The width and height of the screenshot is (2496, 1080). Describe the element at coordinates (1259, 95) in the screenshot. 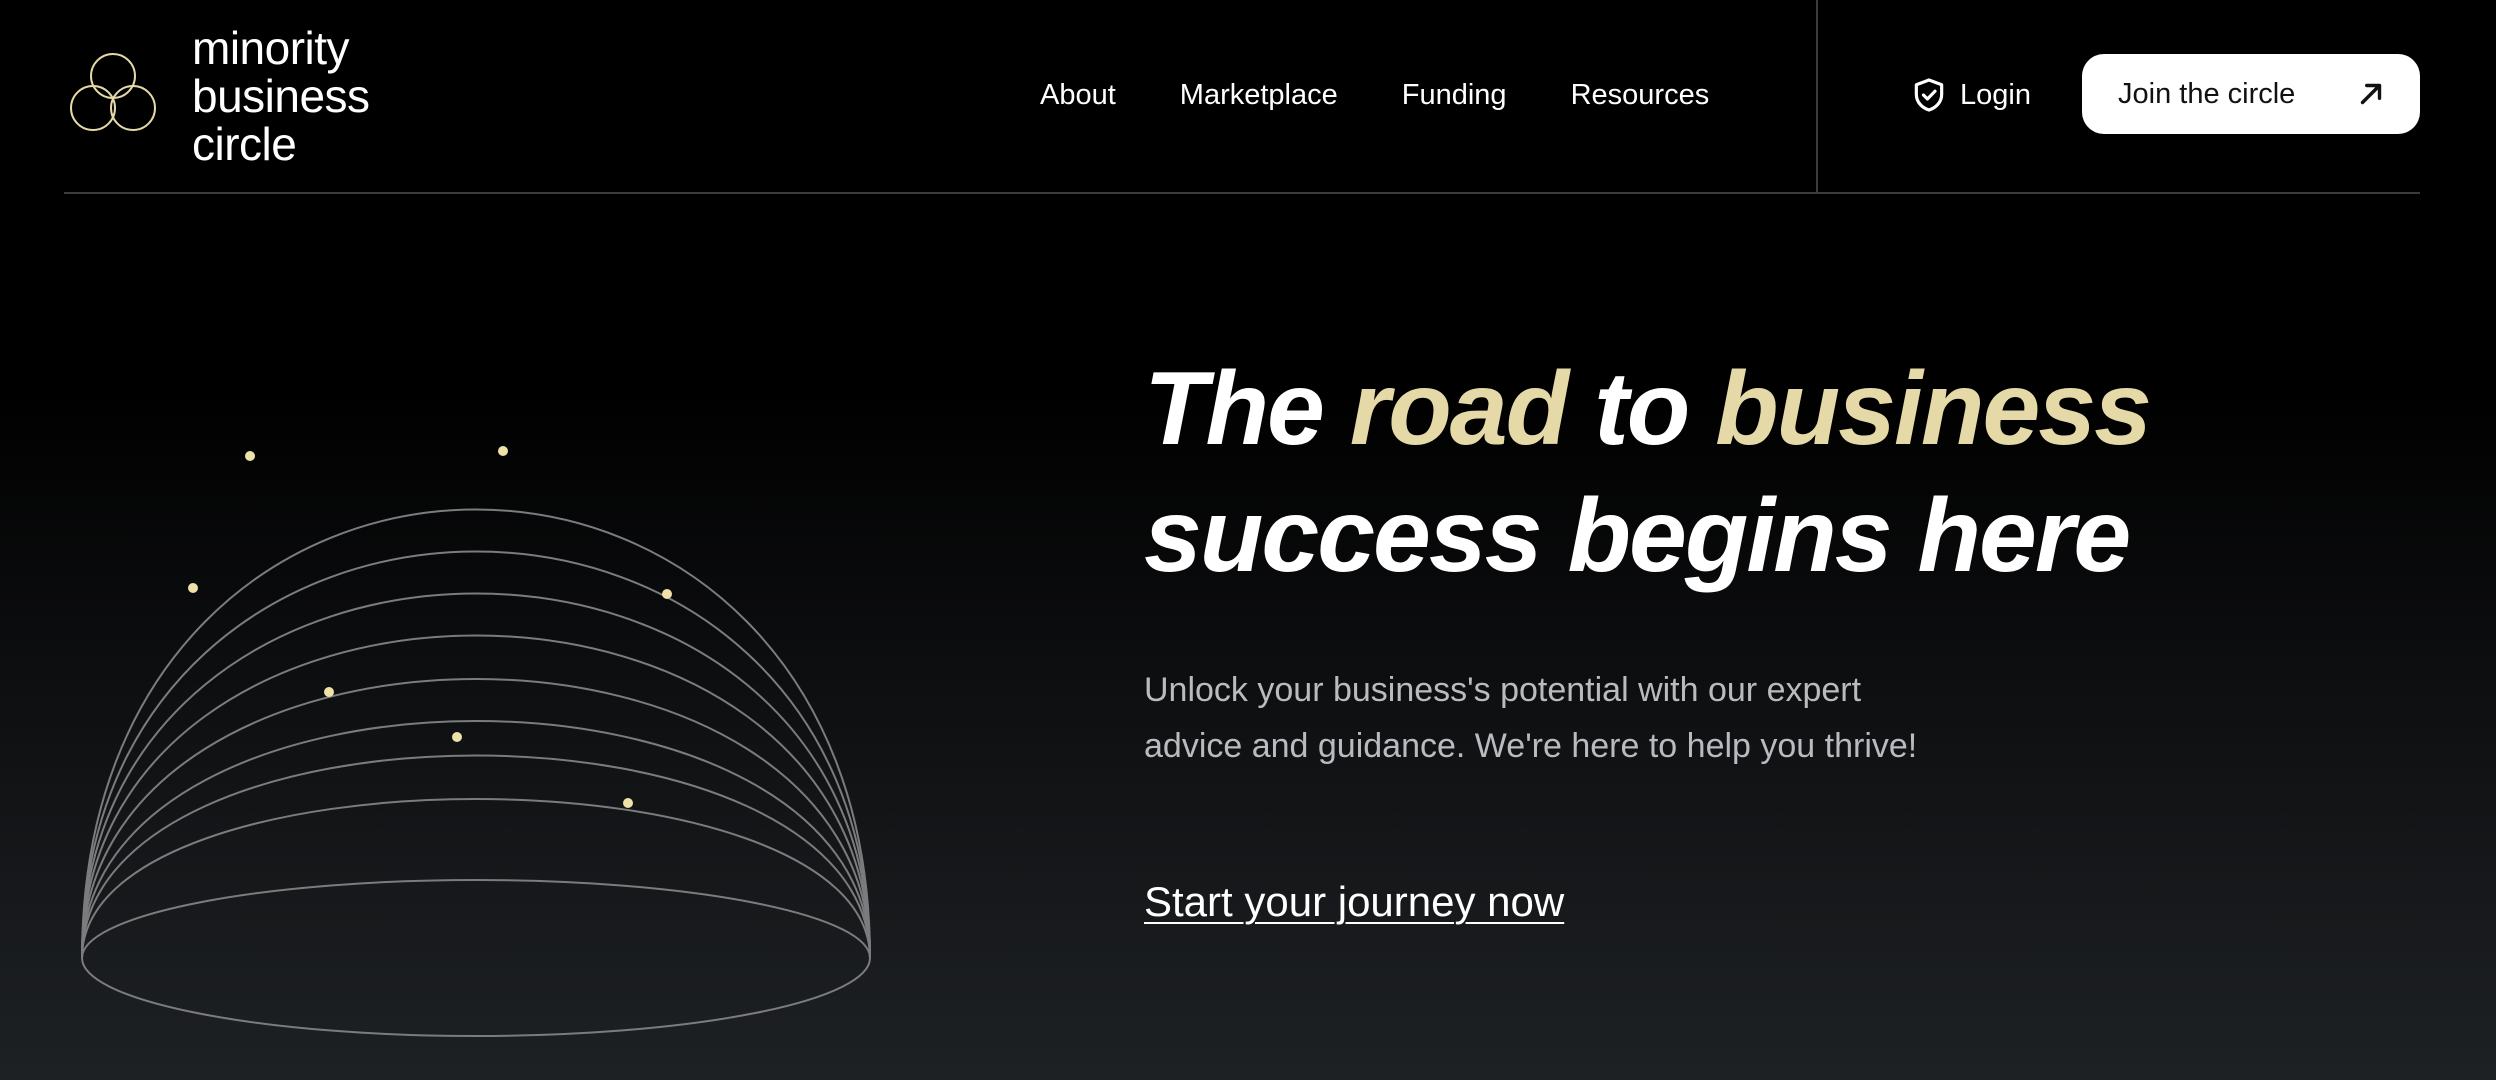

I see `nav-item-marketplace: Marketplace` at that location.